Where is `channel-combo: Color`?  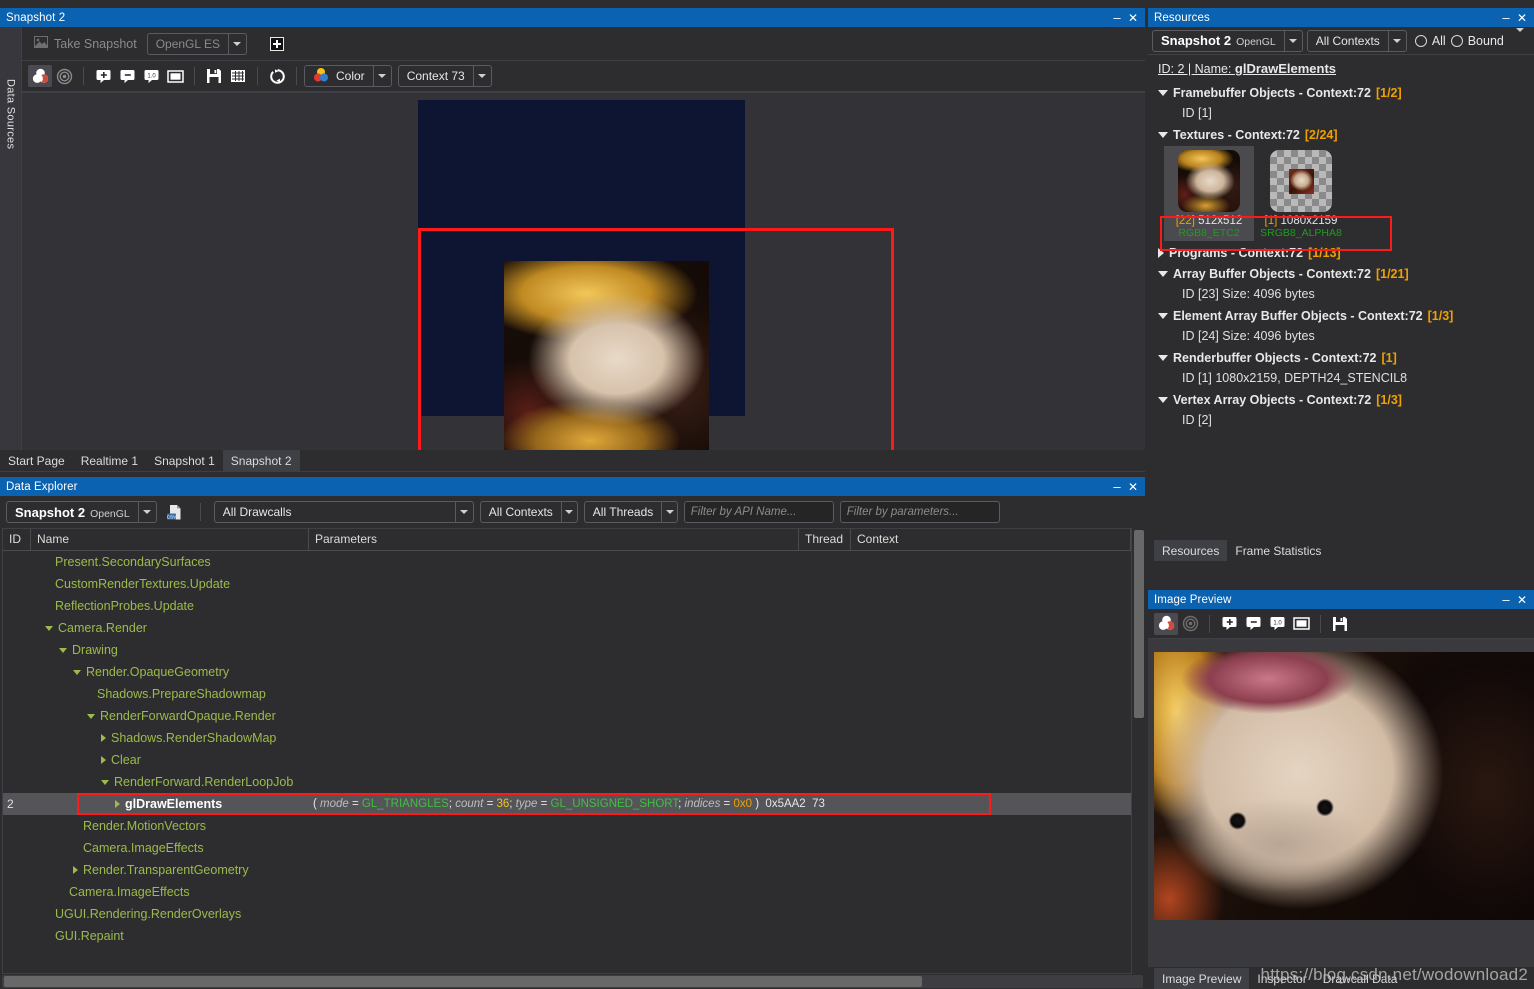 channel-combo: Color is located at coordinates (348, 76).